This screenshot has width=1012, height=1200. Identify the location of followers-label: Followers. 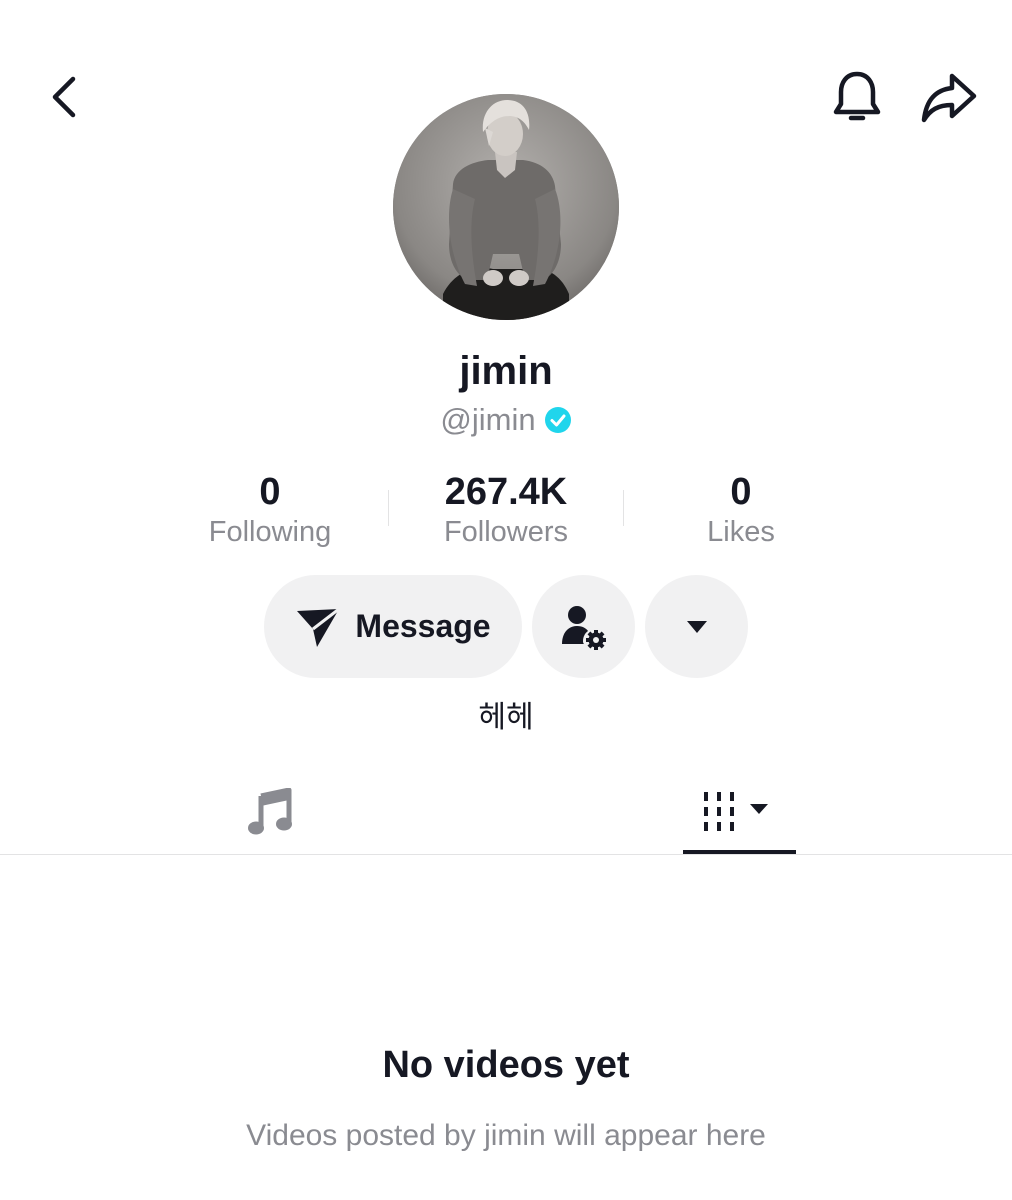
(506, 532).